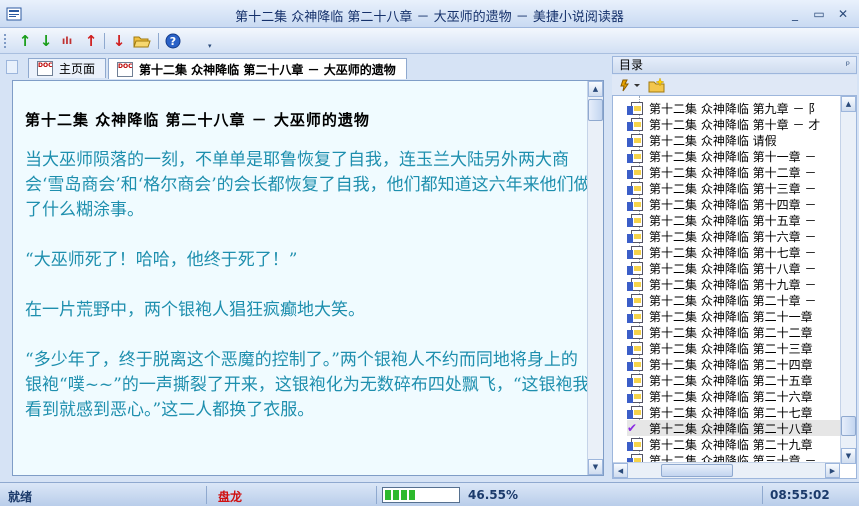 The image size is (859, 506). What do you see at coordinates (195, 310) in the screenshot?
I see `paragraph: 在一片荒野中，两个银袍人猖狂疯癫地大笑。` at bounding box center [195, 310].